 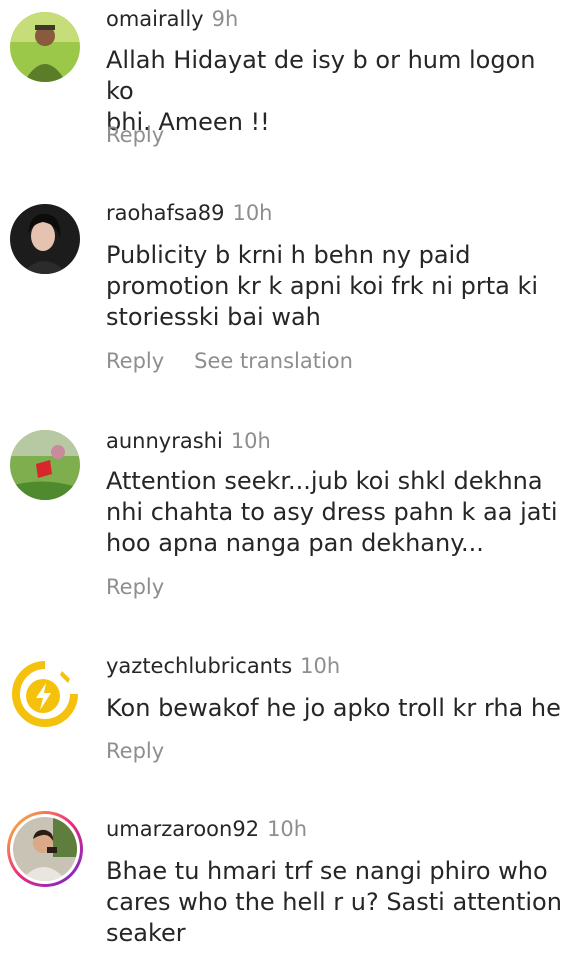 What do you see at coordinates (155, 19) in the screenshot?
I see `comment-username: omairally` at bounding box center [155, 19].